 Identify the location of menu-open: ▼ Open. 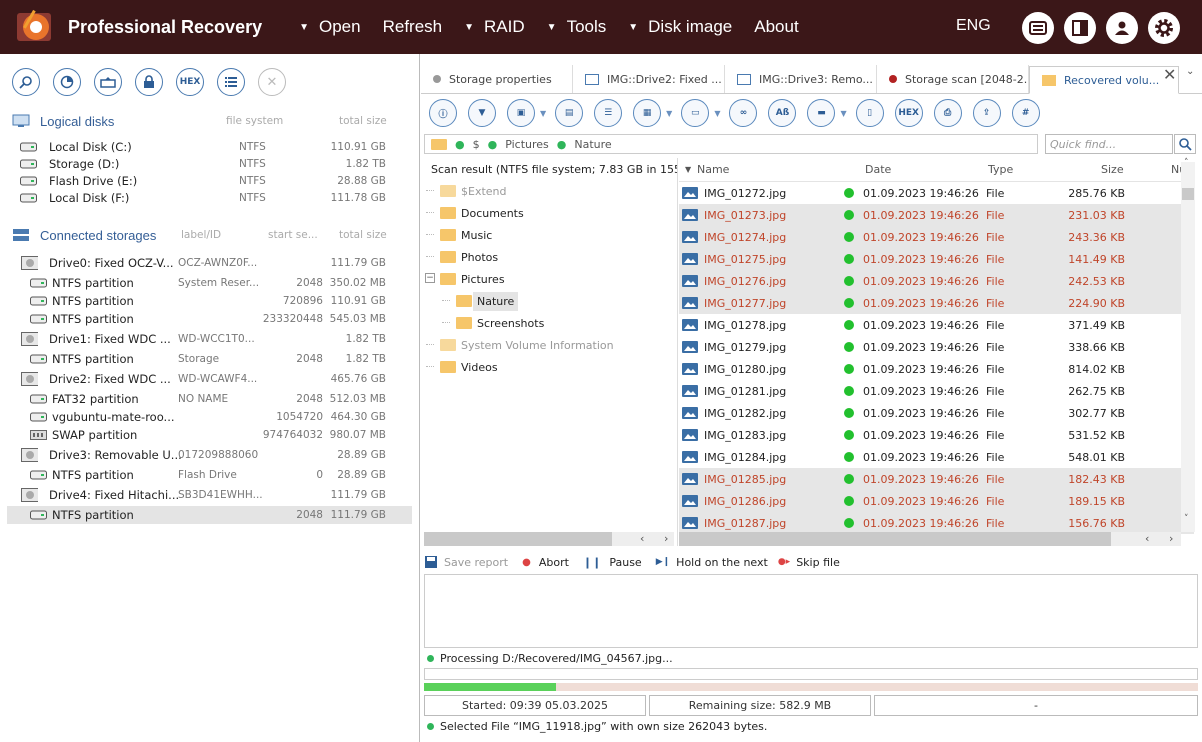
(330, 27).